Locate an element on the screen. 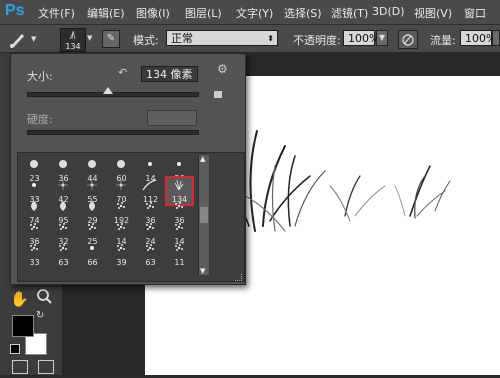 This screenshot has height=378, width=500. menu-item: 文件(F) is located at coordinates (56, 13).